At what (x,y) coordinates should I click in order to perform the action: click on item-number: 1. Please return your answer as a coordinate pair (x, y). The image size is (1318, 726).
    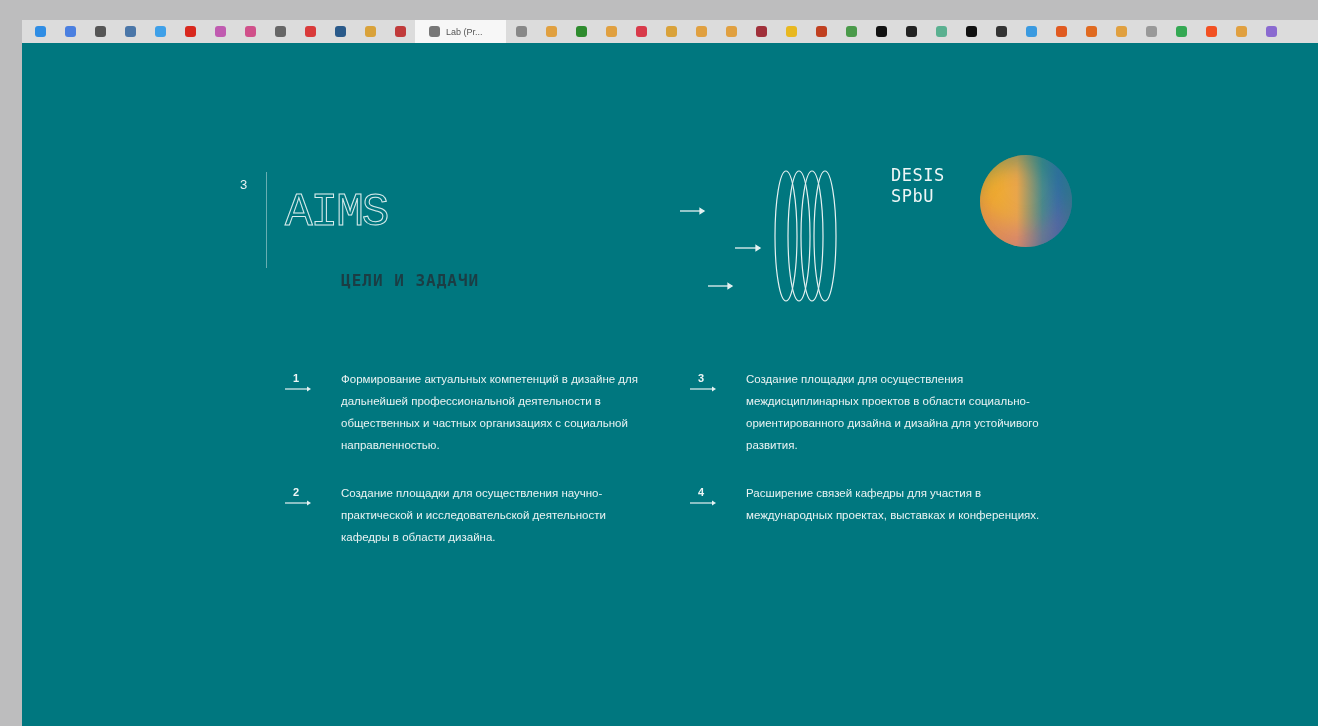
    Looking at the image, I should click on (296, 378).